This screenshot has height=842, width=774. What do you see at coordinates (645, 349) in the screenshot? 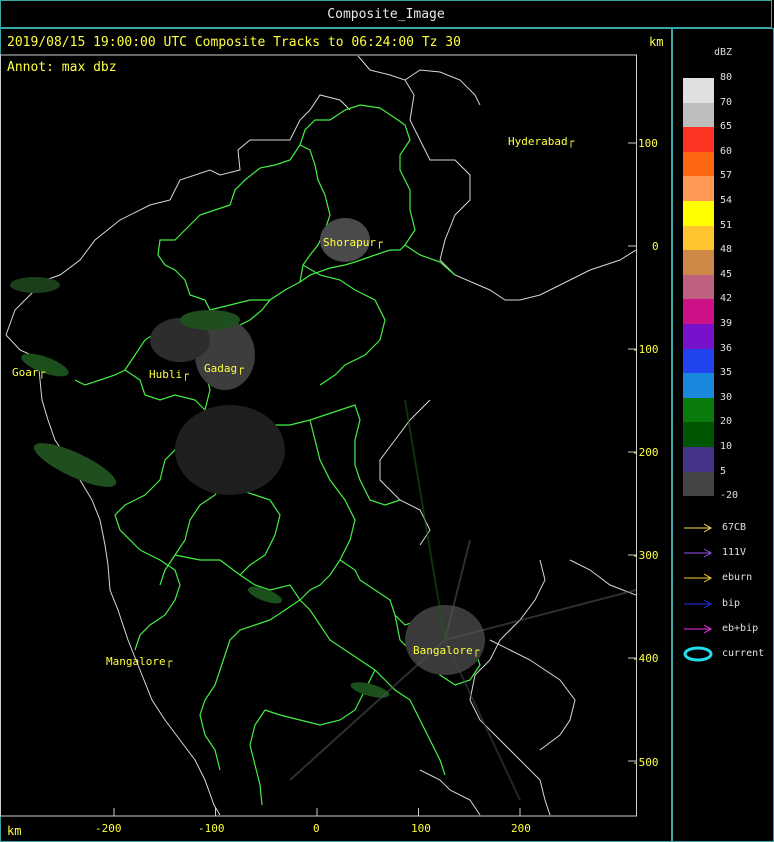
I see `y-tick-label: -100` at bounding box center [645, 349].